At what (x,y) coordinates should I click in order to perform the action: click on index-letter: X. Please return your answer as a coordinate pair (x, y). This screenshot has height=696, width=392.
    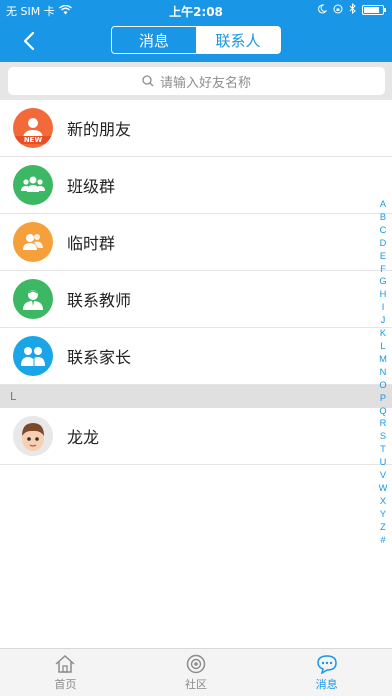
    Looking at the image, I should click on (383, 501).